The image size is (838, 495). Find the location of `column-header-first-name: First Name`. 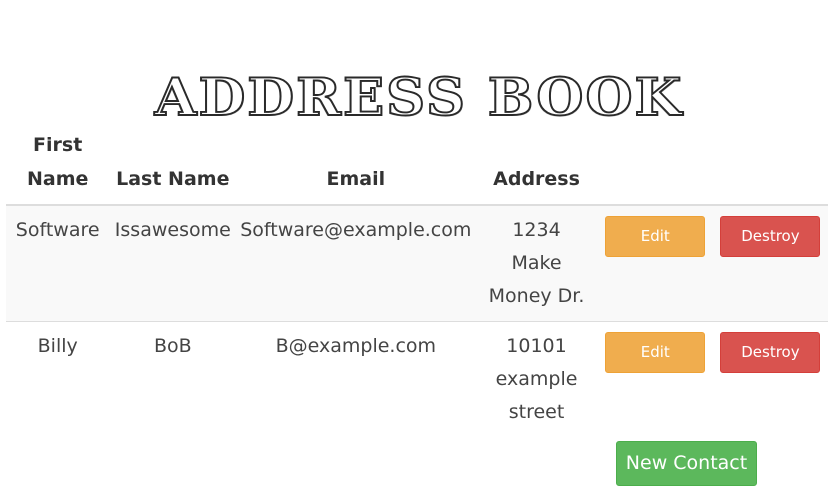

column-header-first-name: First Name is located at coordinates (58, 164).